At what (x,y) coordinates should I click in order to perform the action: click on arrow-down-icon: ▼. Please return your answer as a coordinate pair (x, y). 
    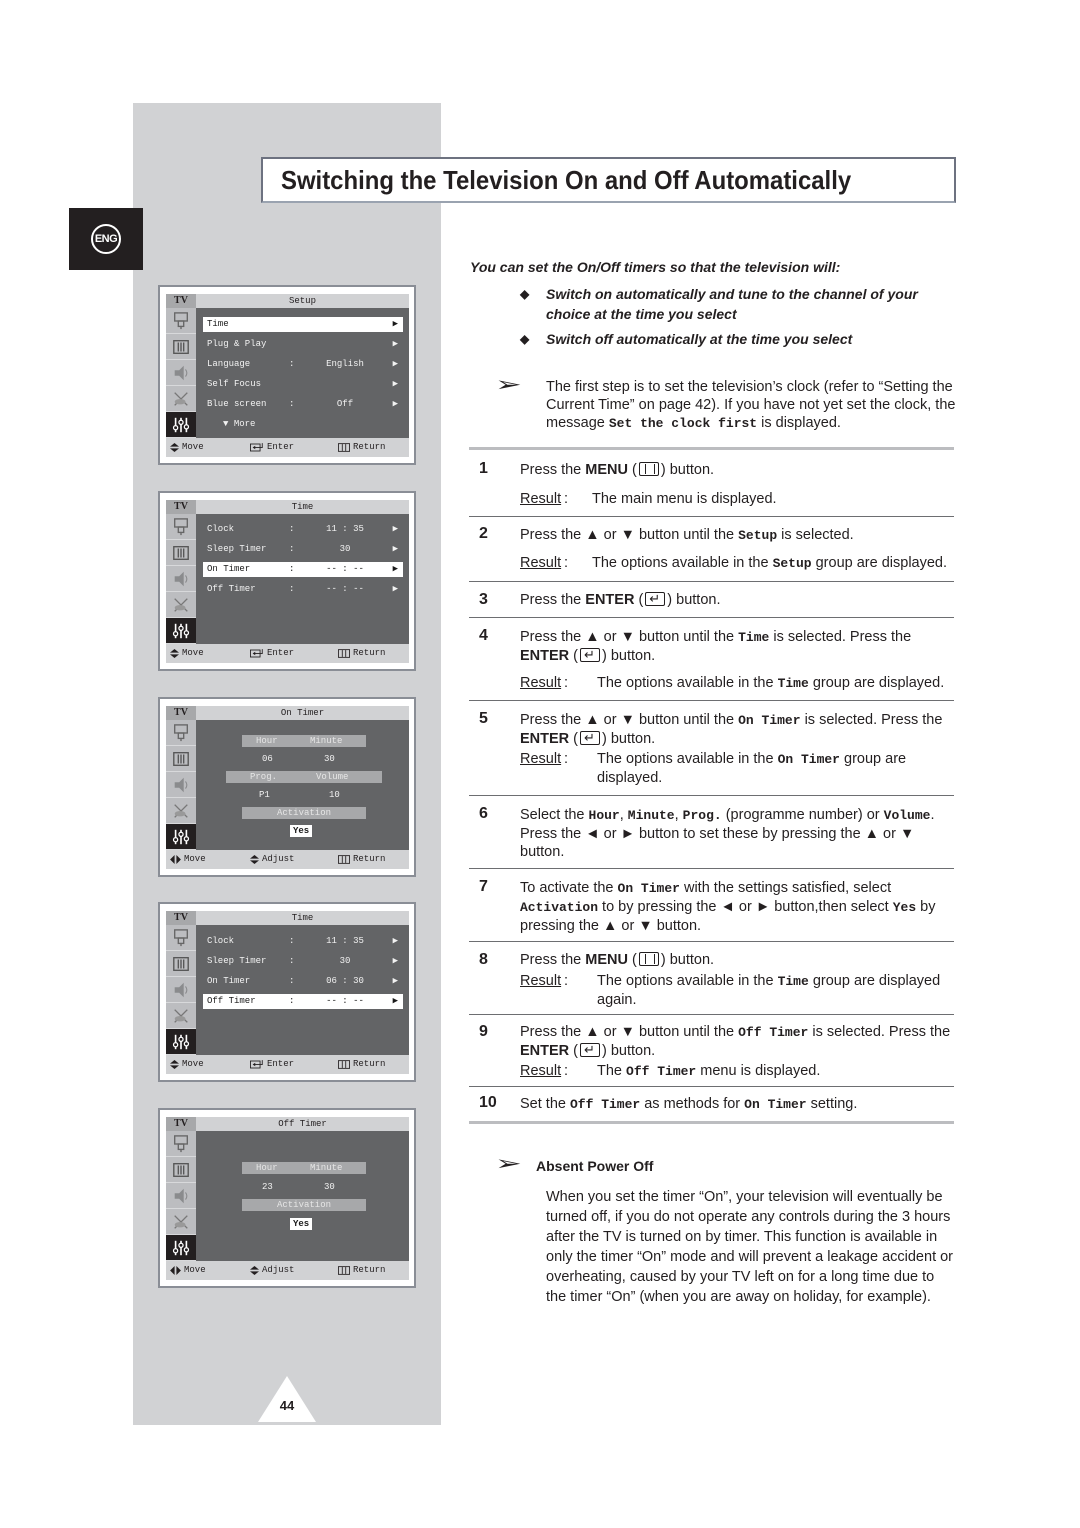
    Looking at the image, I should click on (226, 424).